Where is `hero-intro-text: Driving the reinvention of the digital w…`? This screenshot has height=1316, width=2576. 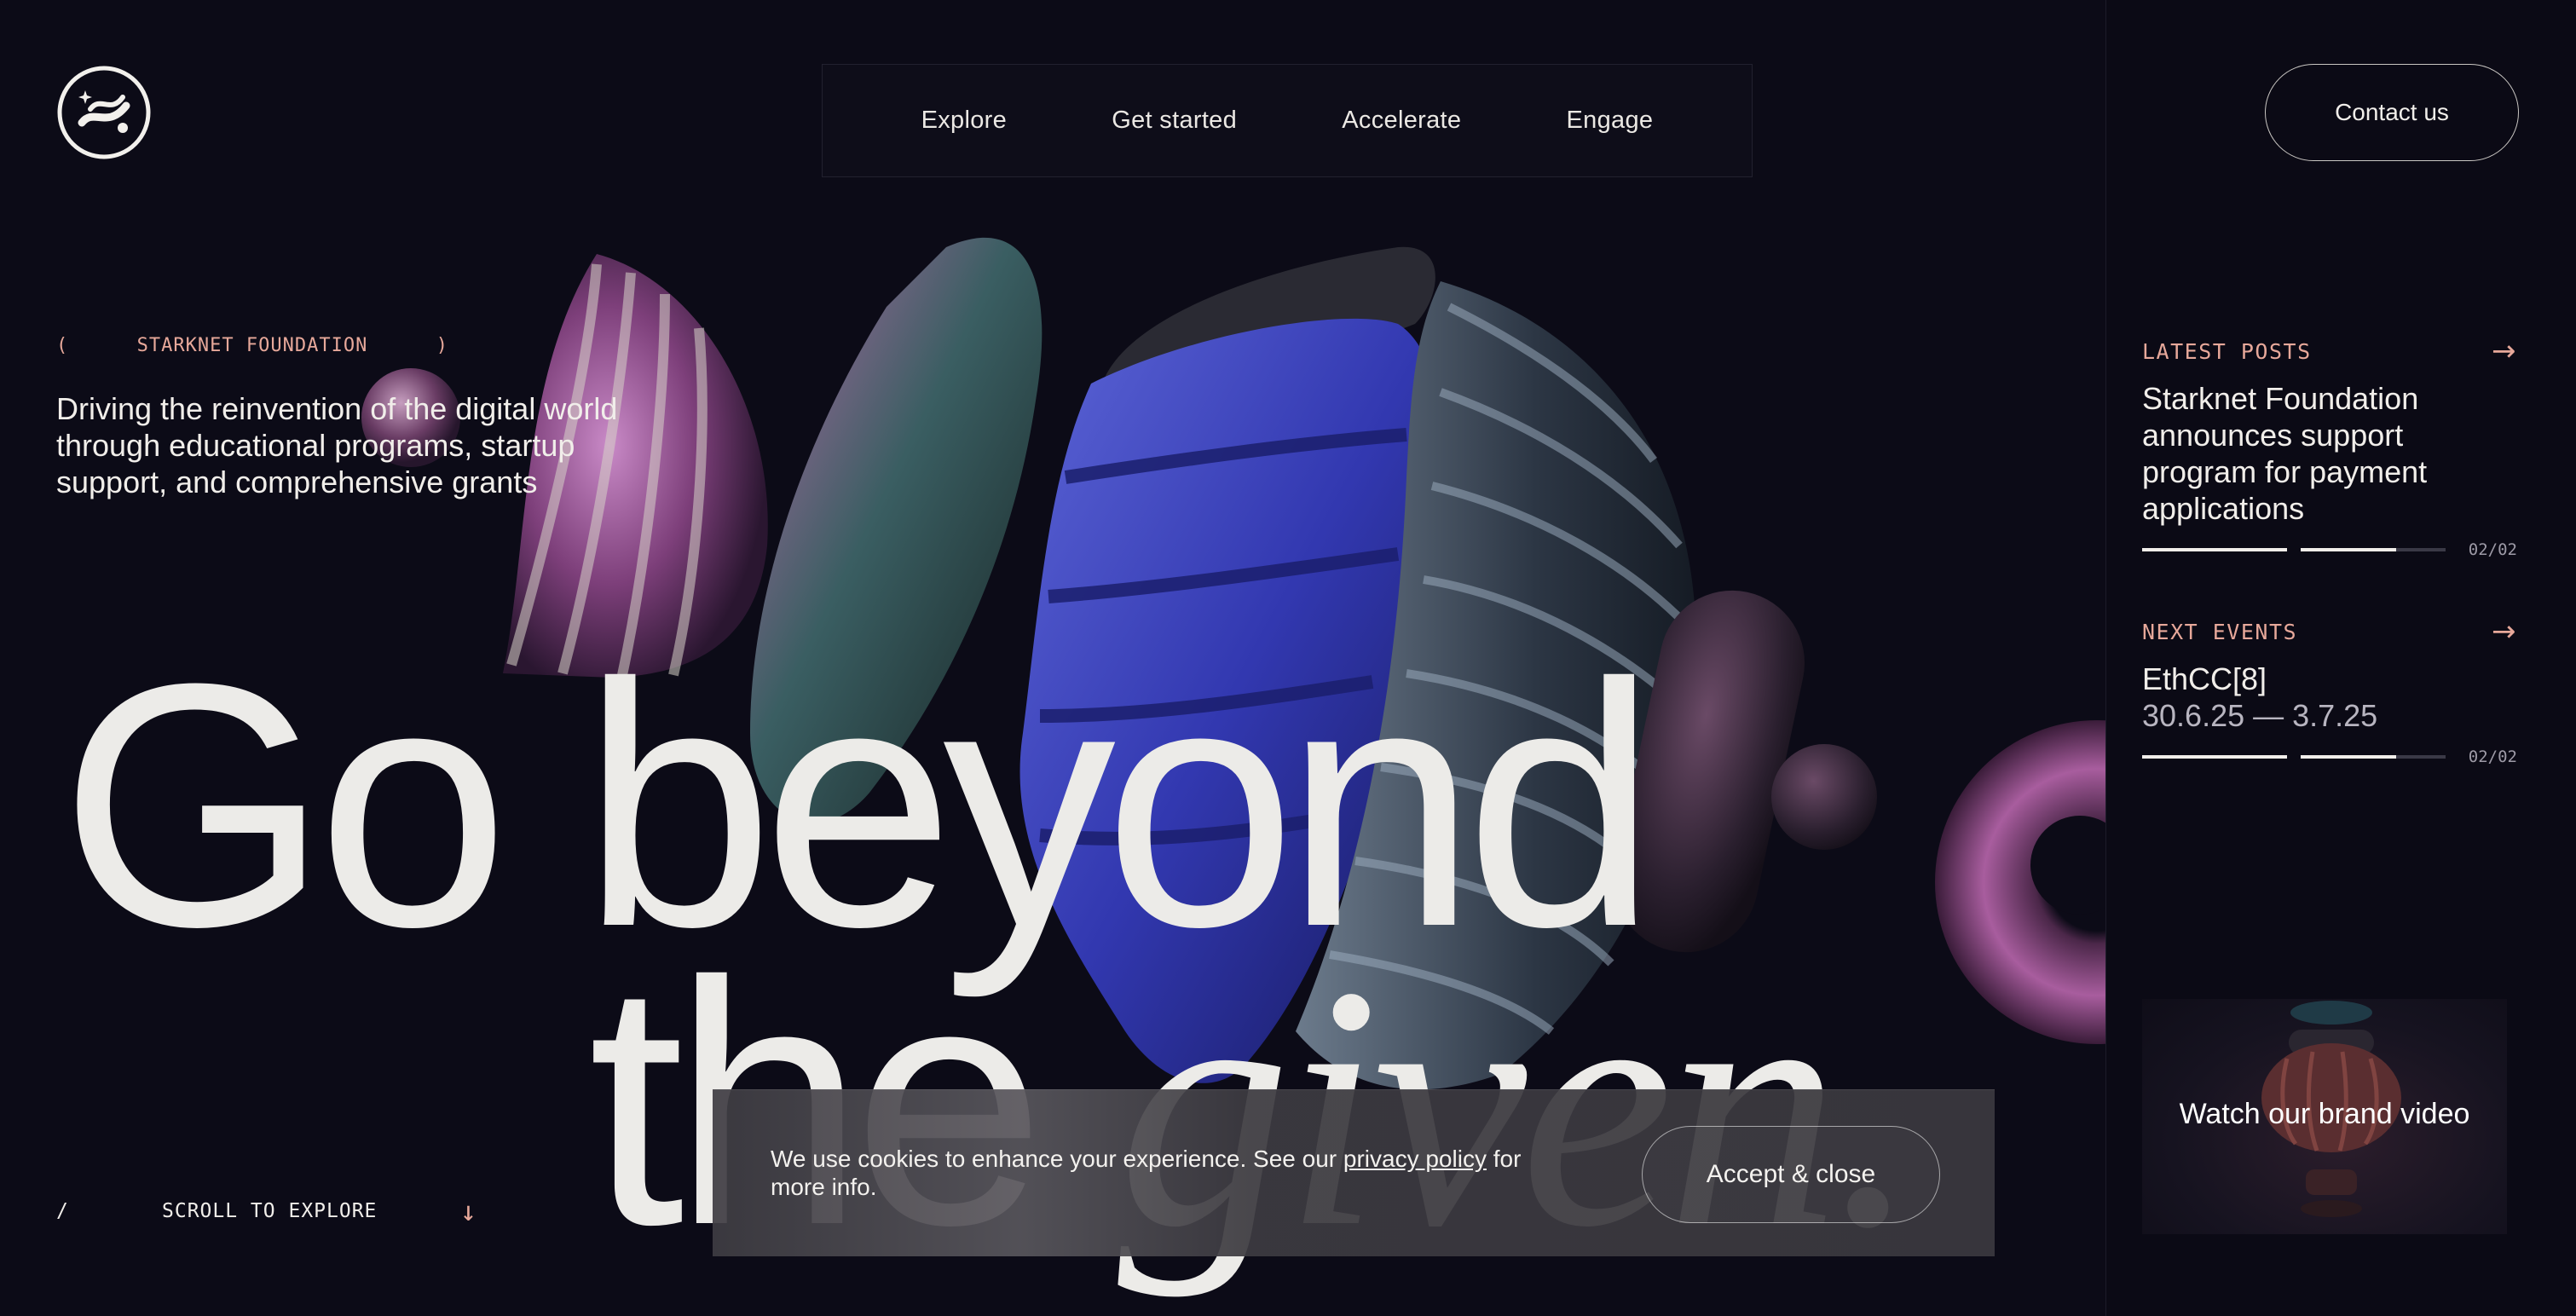
hero-intro-text: Driving the reinvention of the digital w… is located at coordinates (337, 445).